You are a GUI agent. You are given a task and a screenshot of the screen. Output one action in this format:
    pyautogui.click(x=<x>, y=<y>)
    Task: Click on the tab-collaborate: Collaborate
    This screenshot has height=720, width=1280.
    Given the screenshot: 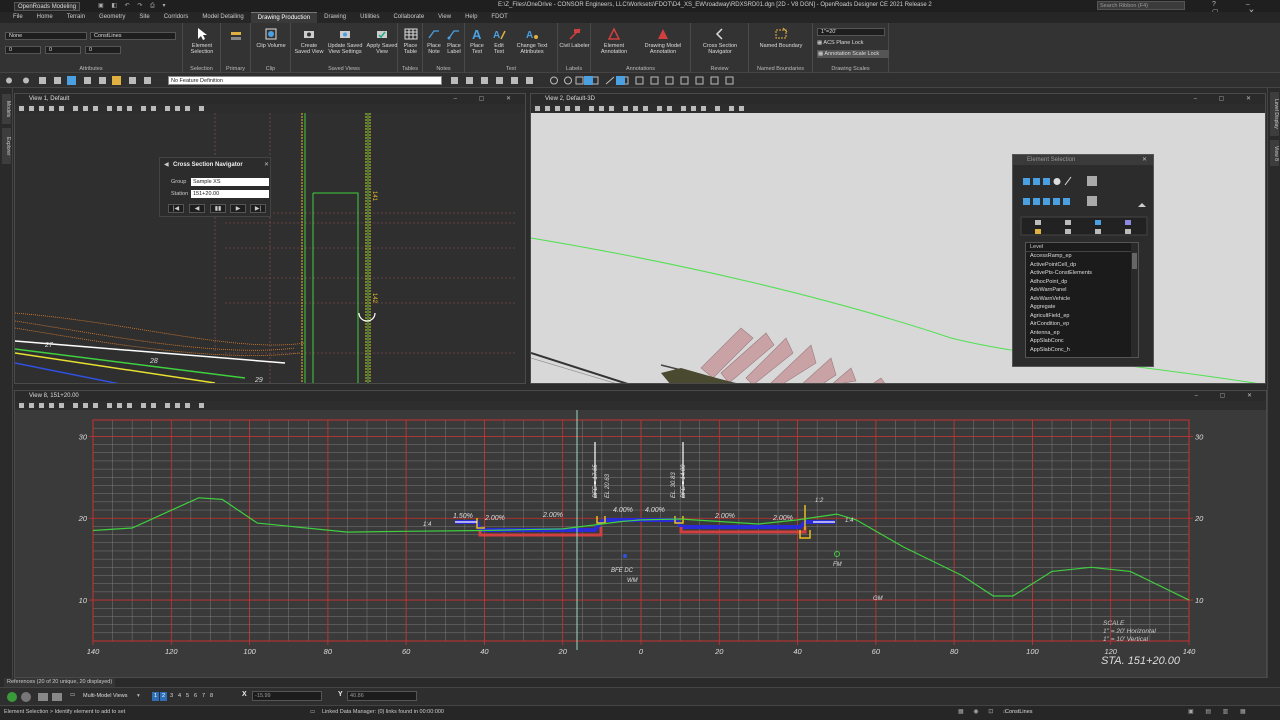 What is the action you would take?
    pyautogui.click(x=408, y=17)
    